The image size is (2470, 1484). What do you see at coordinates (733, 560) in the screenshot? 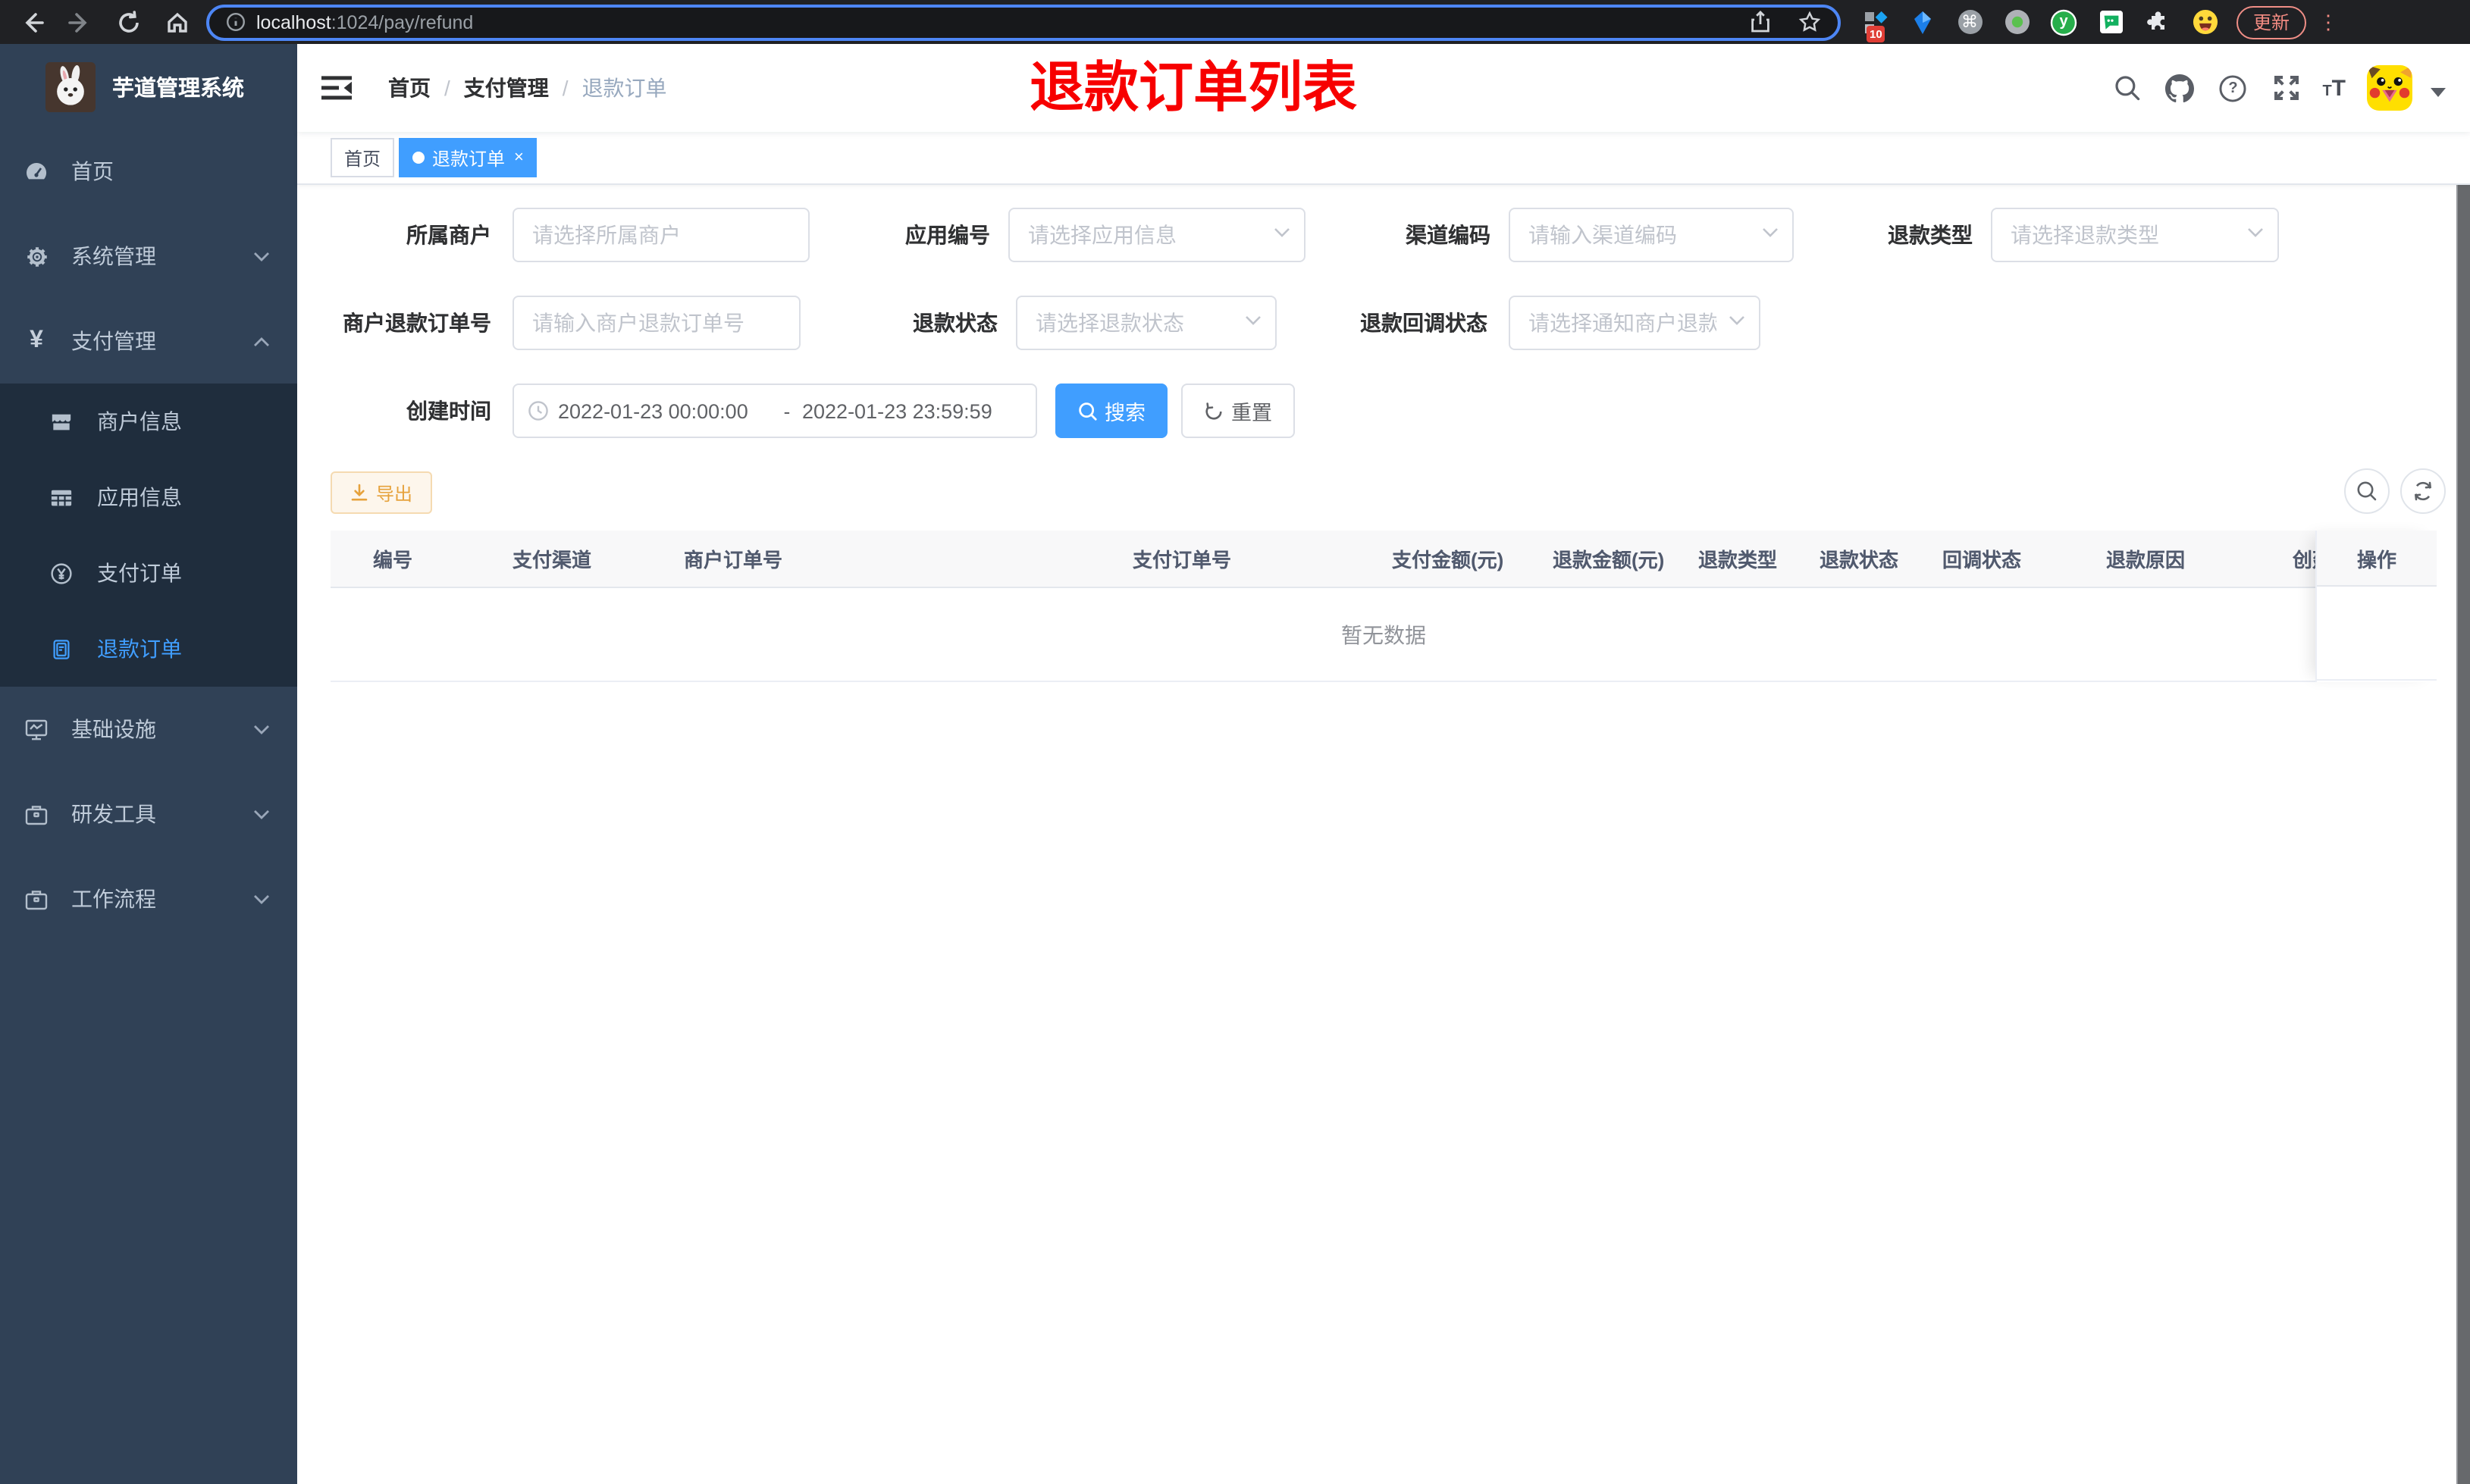
I see `column-header: 商户订单号` at bounding box center [733, 560].